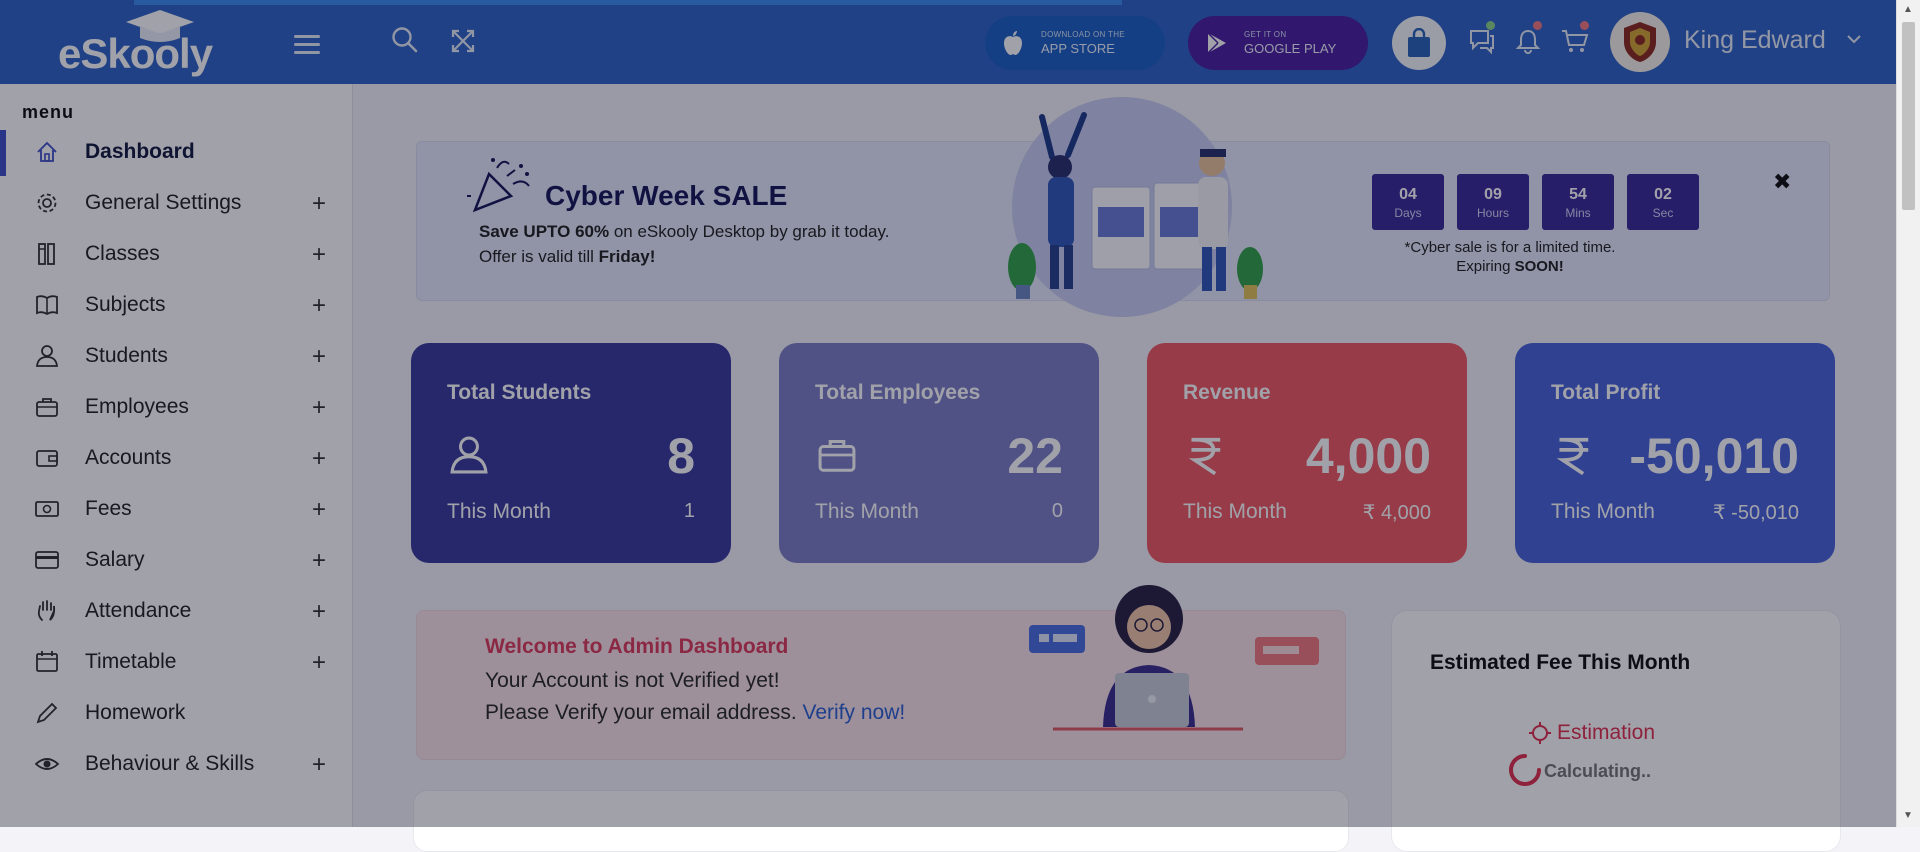 The image size is (1920, 852). Describe the element at coordinates (853, 712) in the screenshot. I see `verify-now-link: Verify now!` at that location.